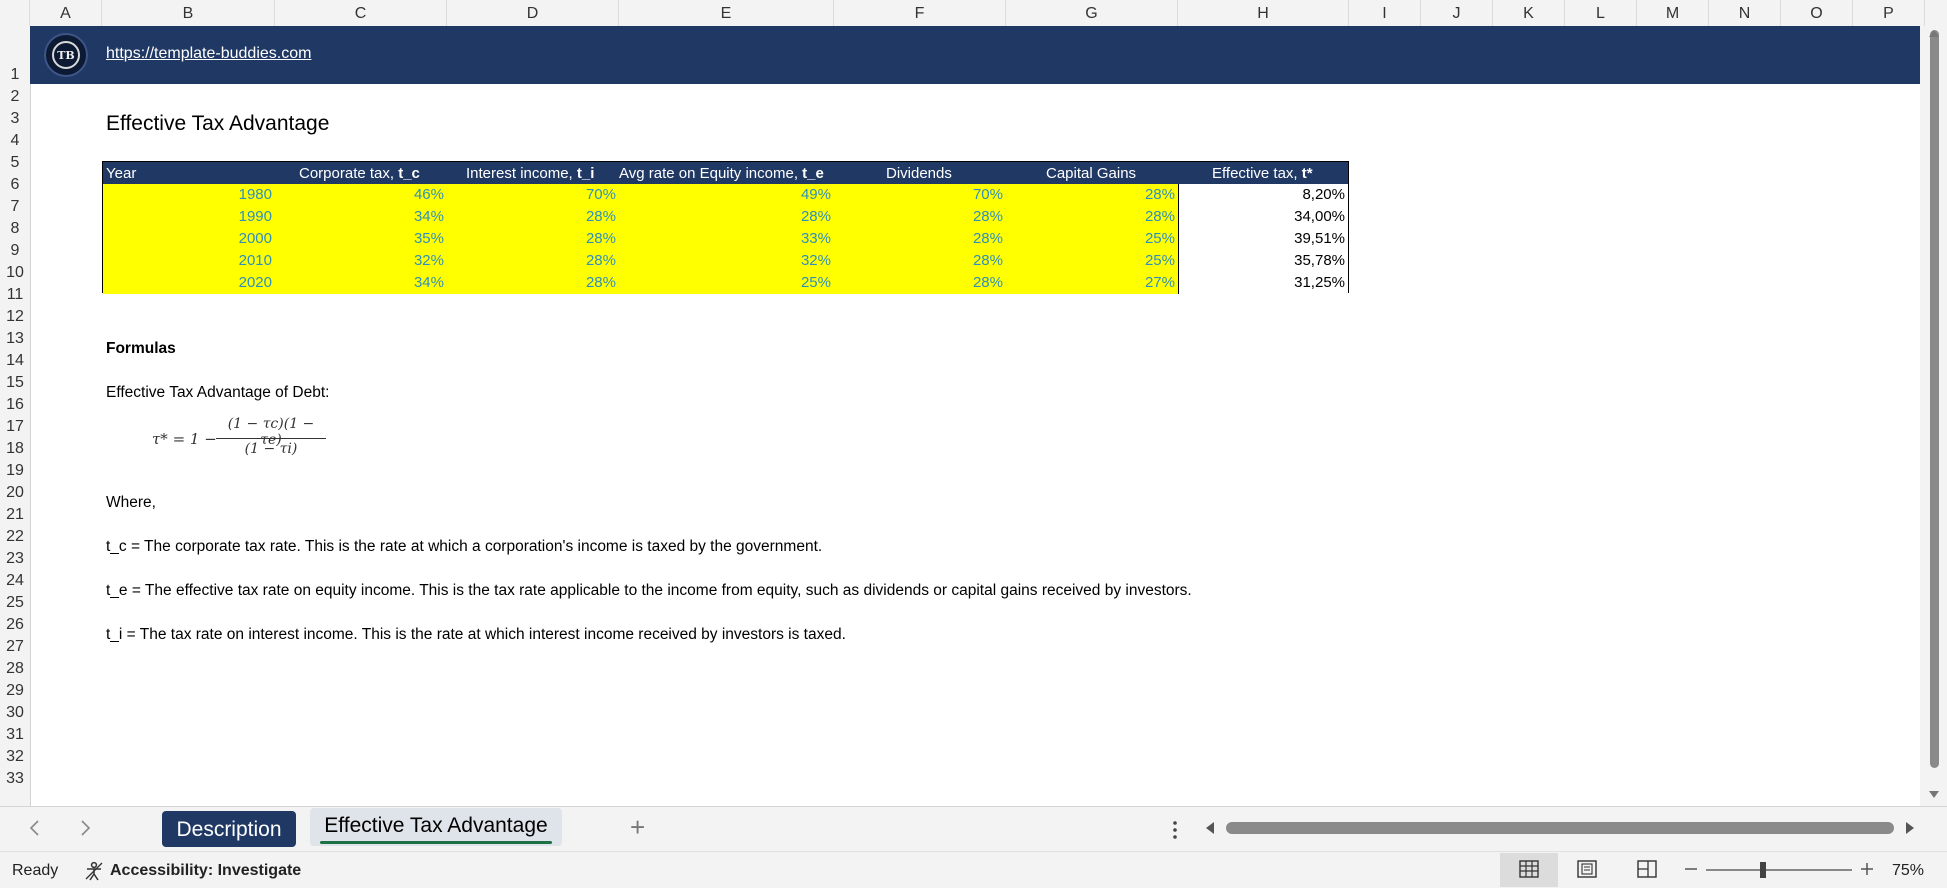 This screenshot has width=1947, height=888. What do you see at coordinates (1910, 828) in the screenshot?
I see `hscroll-right-icon` at bounding box center [1910, 828].